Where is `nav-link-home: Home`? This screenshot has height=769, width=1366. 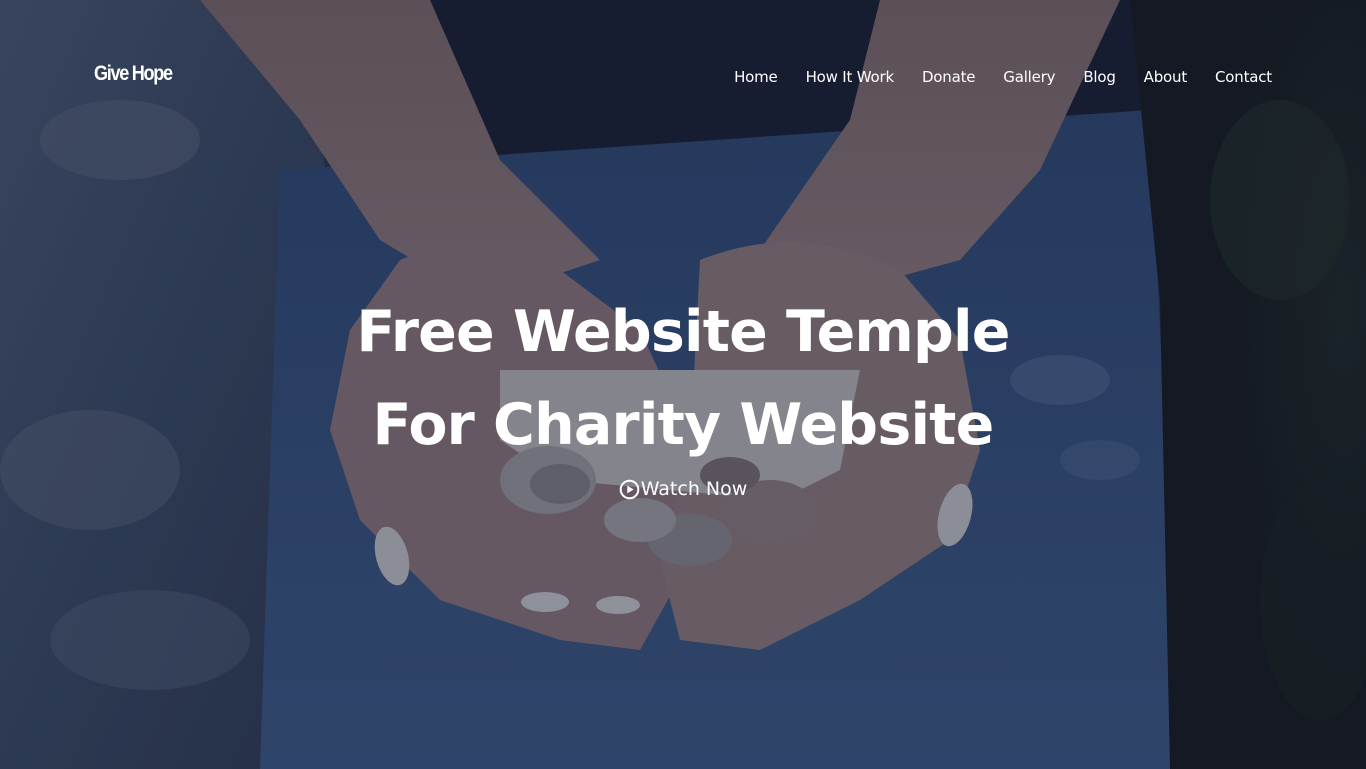
nav-link-home: Home is located at coordinates (756, 77).